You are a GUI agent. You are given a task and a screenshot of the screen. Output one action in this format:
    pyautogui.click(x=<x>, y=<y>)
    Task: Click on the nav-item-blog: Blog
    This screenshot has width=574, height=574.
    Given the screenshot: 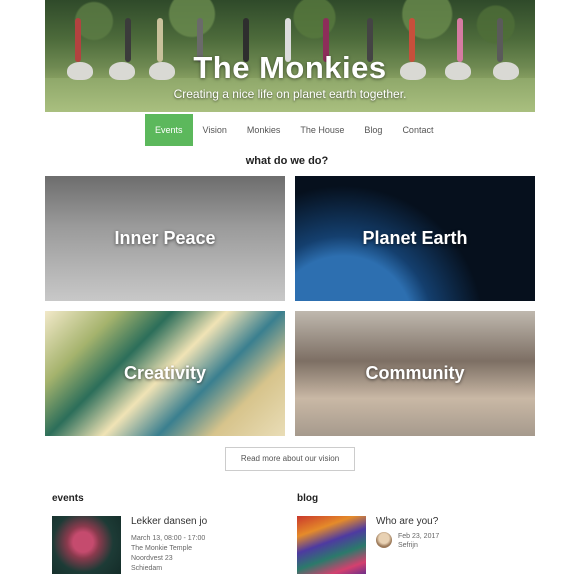 What is the action you would take?
    pyautogui.click(x=373, y=130)
    